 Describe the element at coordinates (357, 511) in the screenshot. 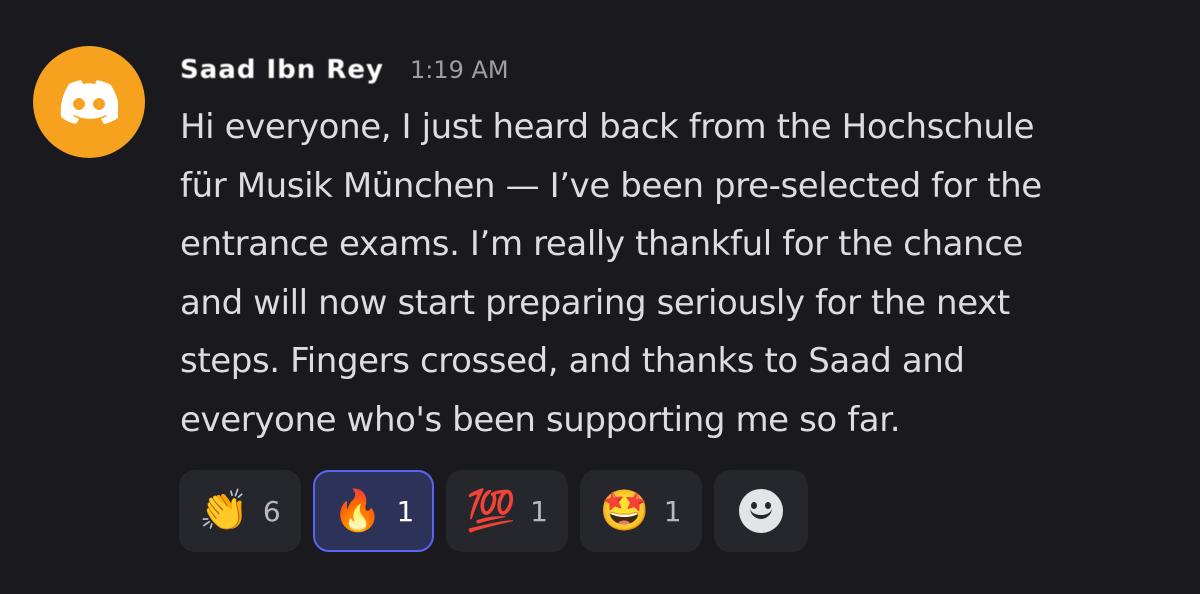

I see `fire-icon: 🔥` at that location.